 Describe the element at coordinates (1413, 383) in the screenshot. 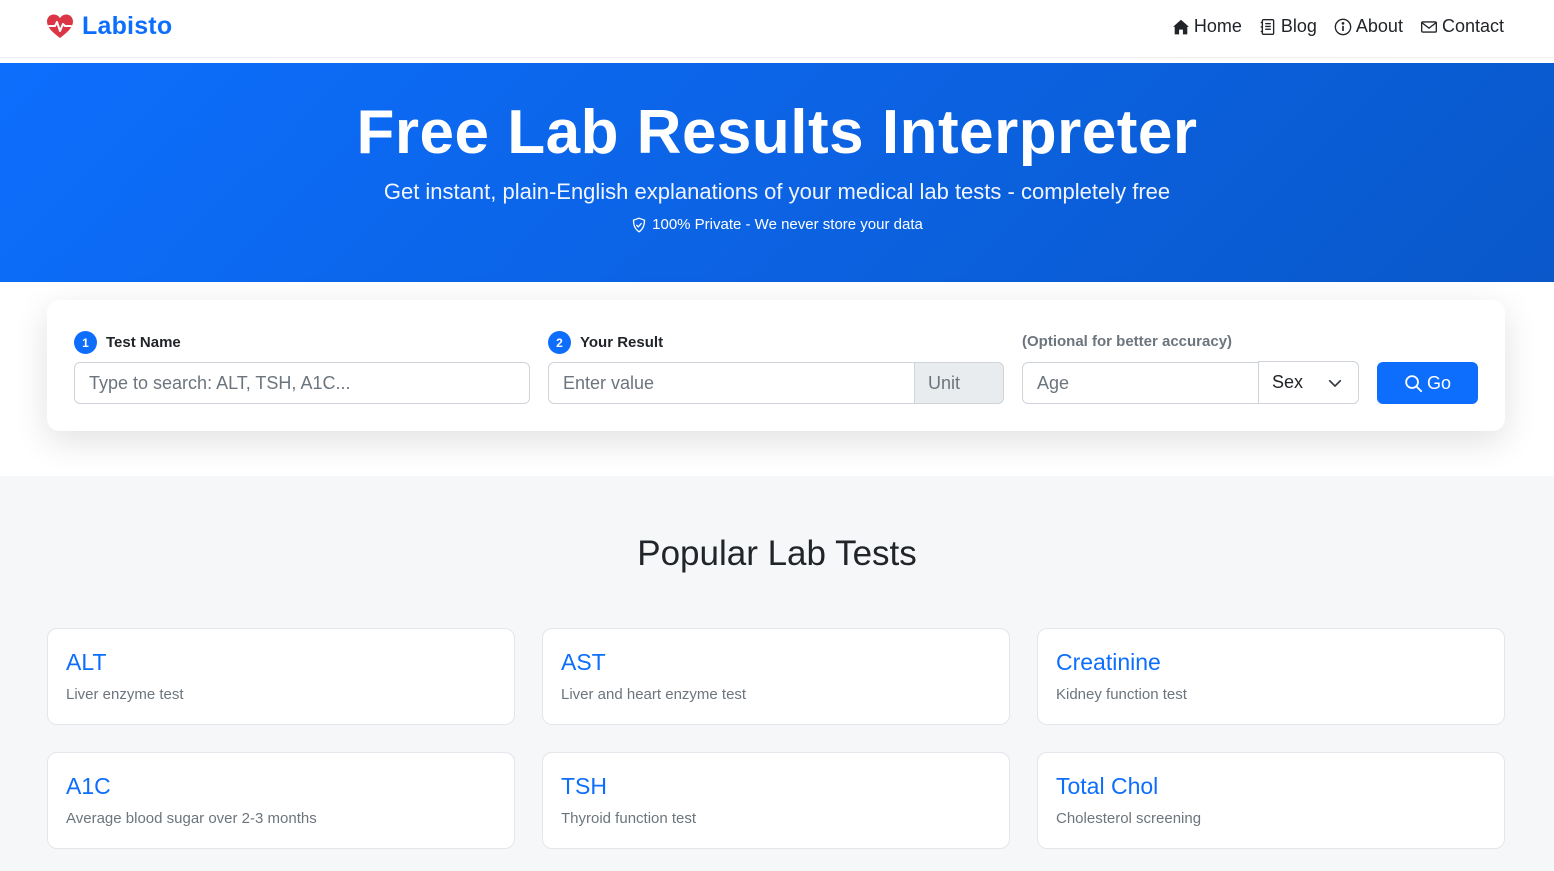

I see `search-icon` at that location.